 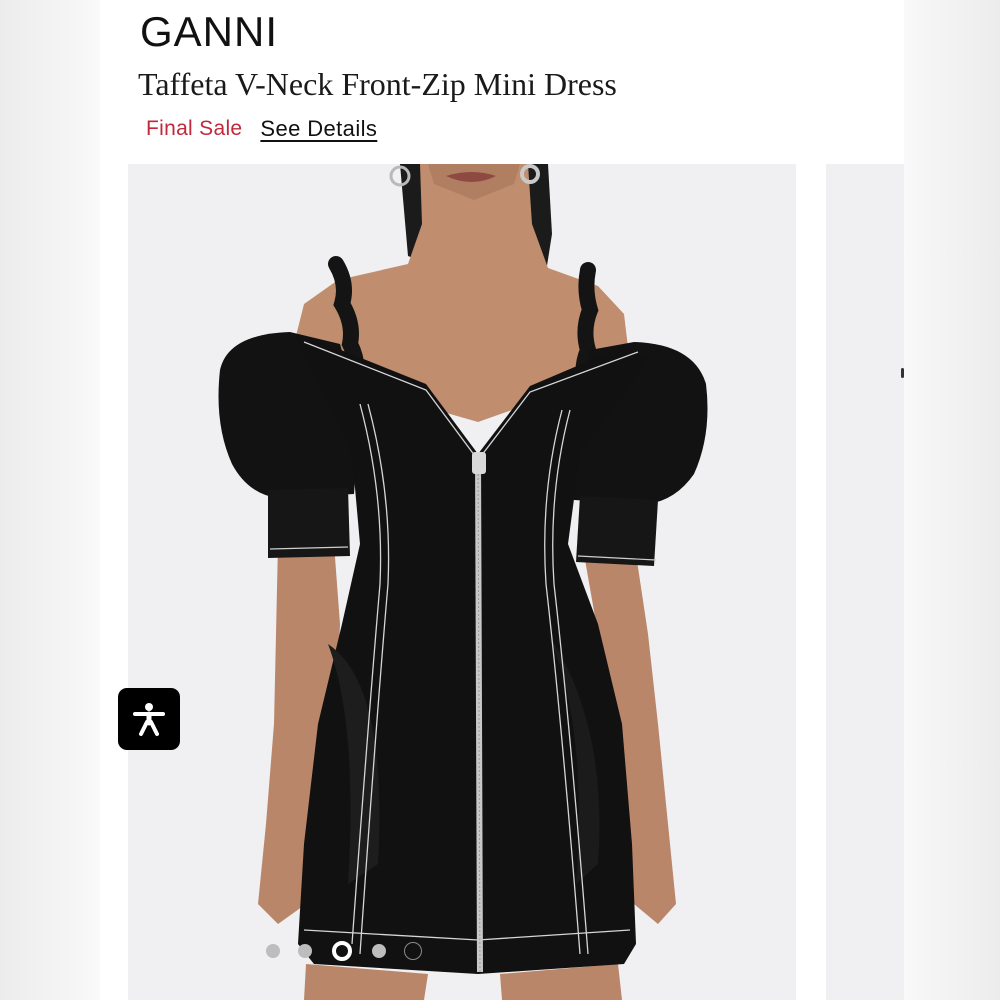 I want to click on final-sale-label: Final Sale, so click(x=194, y=128).